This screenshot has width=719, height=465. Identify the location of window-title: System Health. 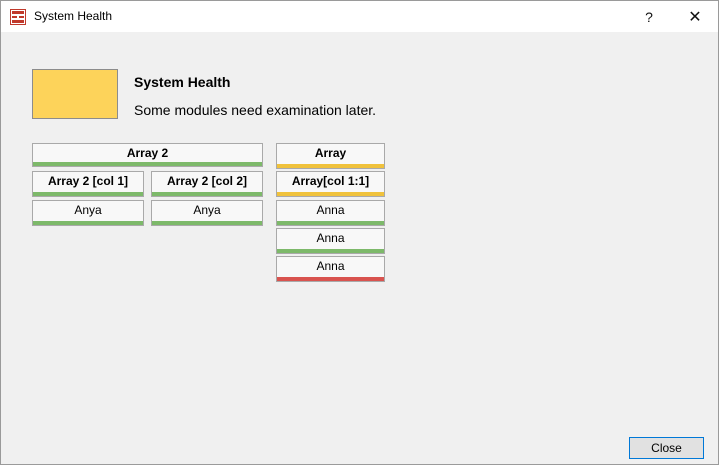
(73, 16).